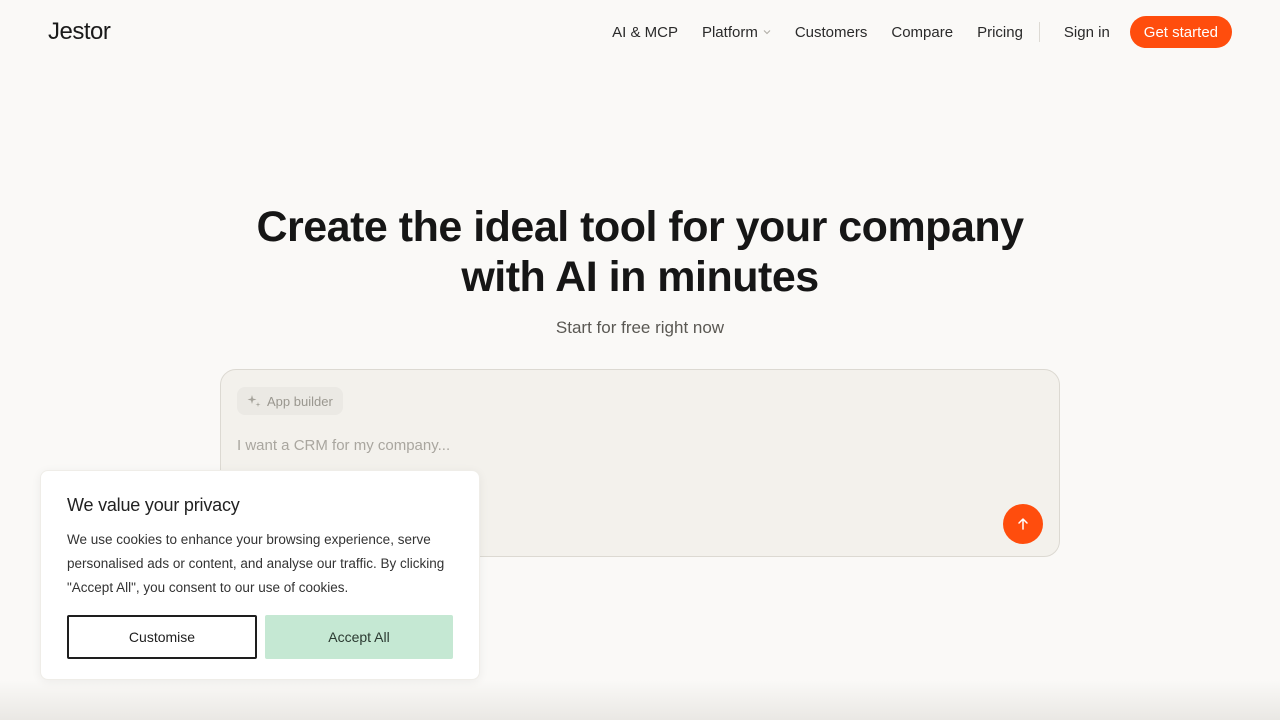 This screenshot has height=720, width=1280. I want to click on hero-subtitle: Start for free right now, so click(640, 327).